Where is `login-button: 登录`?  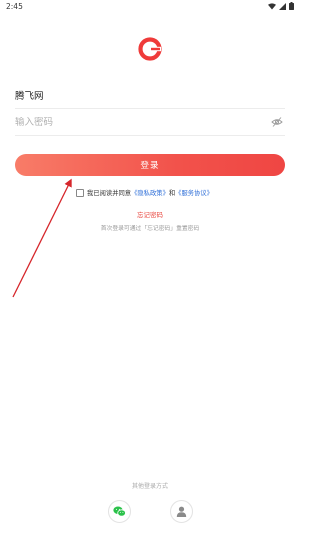
login-button: 登录 is located at coordinates (150, 165).